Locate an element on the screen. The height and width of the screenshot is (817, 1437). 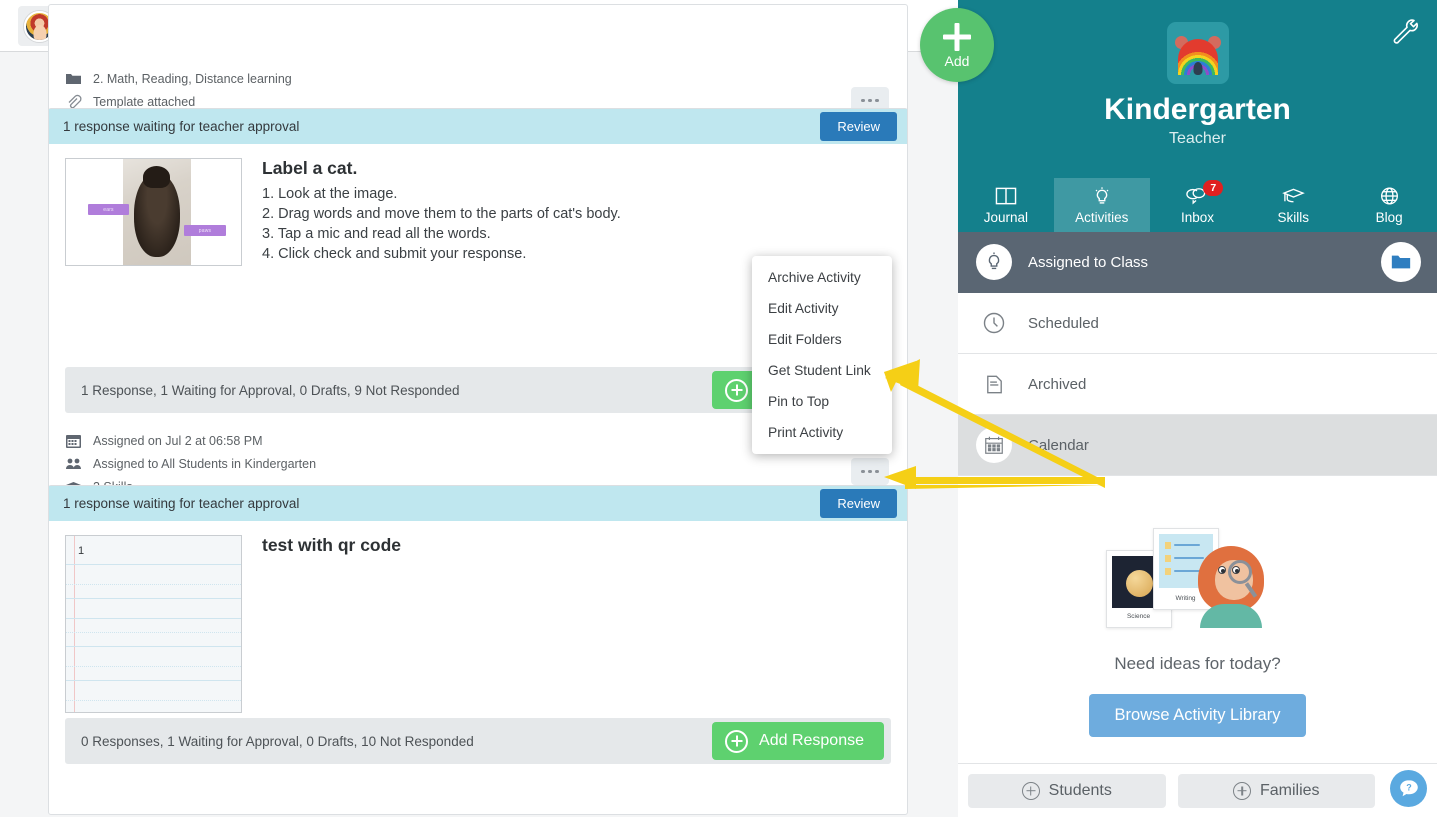
meta-row: Assigned on Jul 2 at 06:58 PM is located at coordinates (190, 440).